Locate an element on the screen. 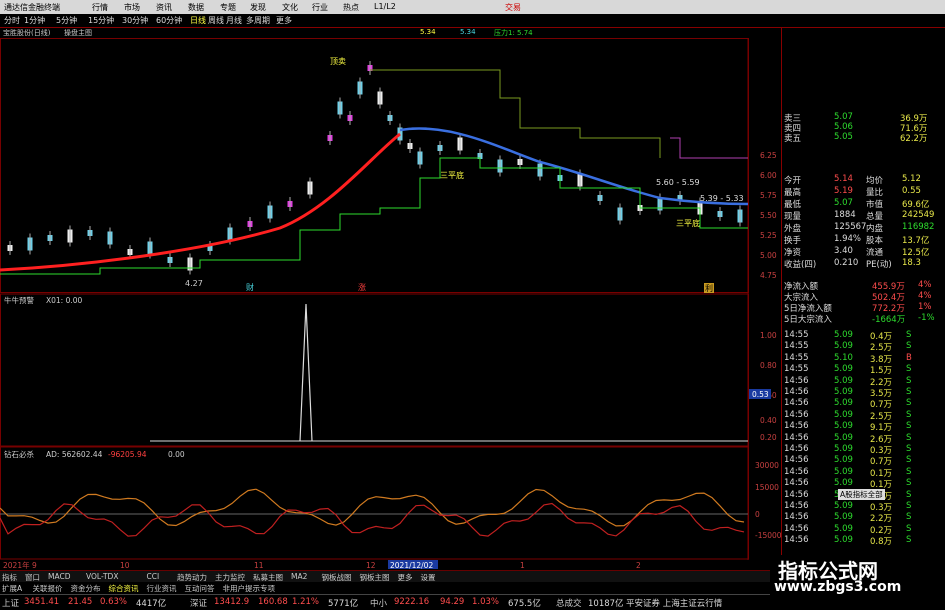 This screenshot has width=945, height=610. indicator-tab: VOL-TDX is located at coordinates (102, 576).